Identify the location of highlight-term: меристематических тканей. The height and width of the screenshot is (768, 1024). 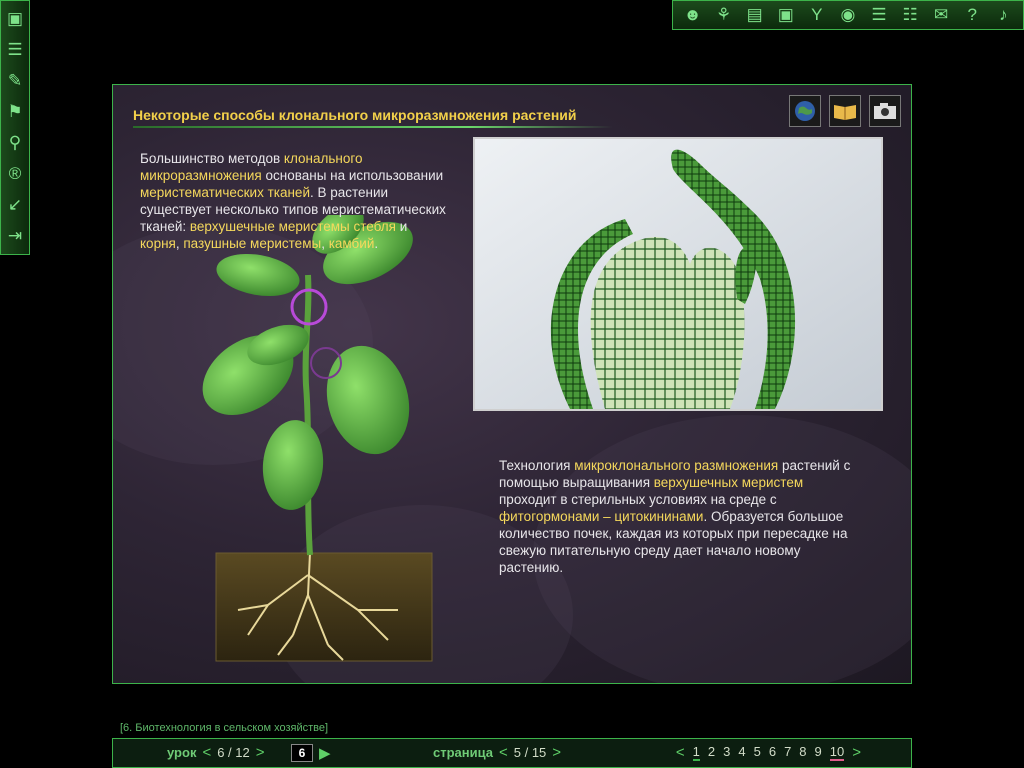
(225, 192).